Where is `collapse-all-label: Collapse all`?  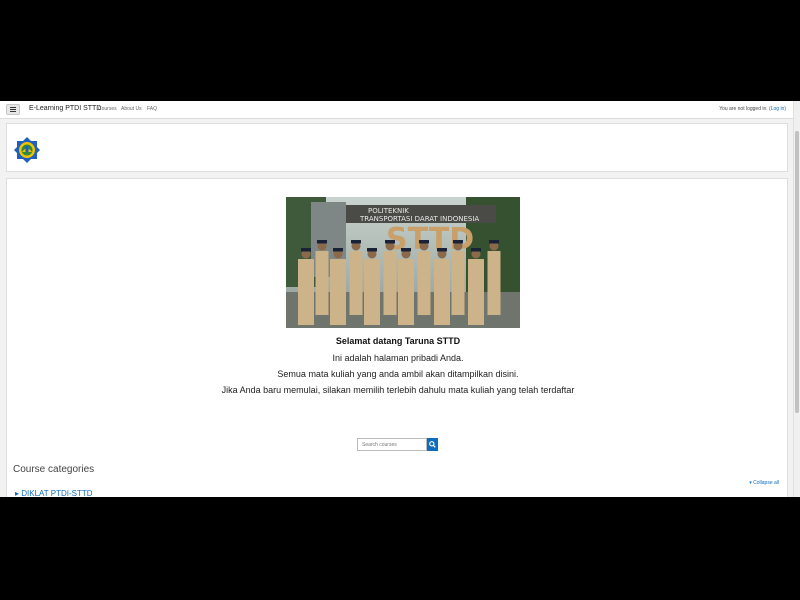
collapse-all-label: Collapse all is located at coordinates (766, 483).